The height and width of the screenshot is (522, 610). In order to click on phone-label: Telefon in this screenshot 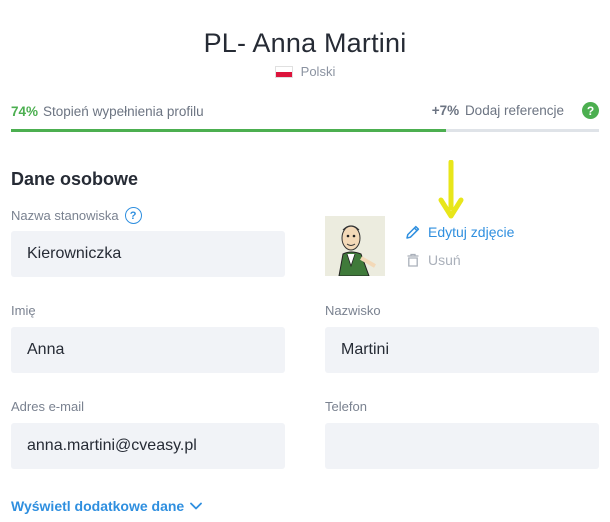, I will do `click(346, 406)`.